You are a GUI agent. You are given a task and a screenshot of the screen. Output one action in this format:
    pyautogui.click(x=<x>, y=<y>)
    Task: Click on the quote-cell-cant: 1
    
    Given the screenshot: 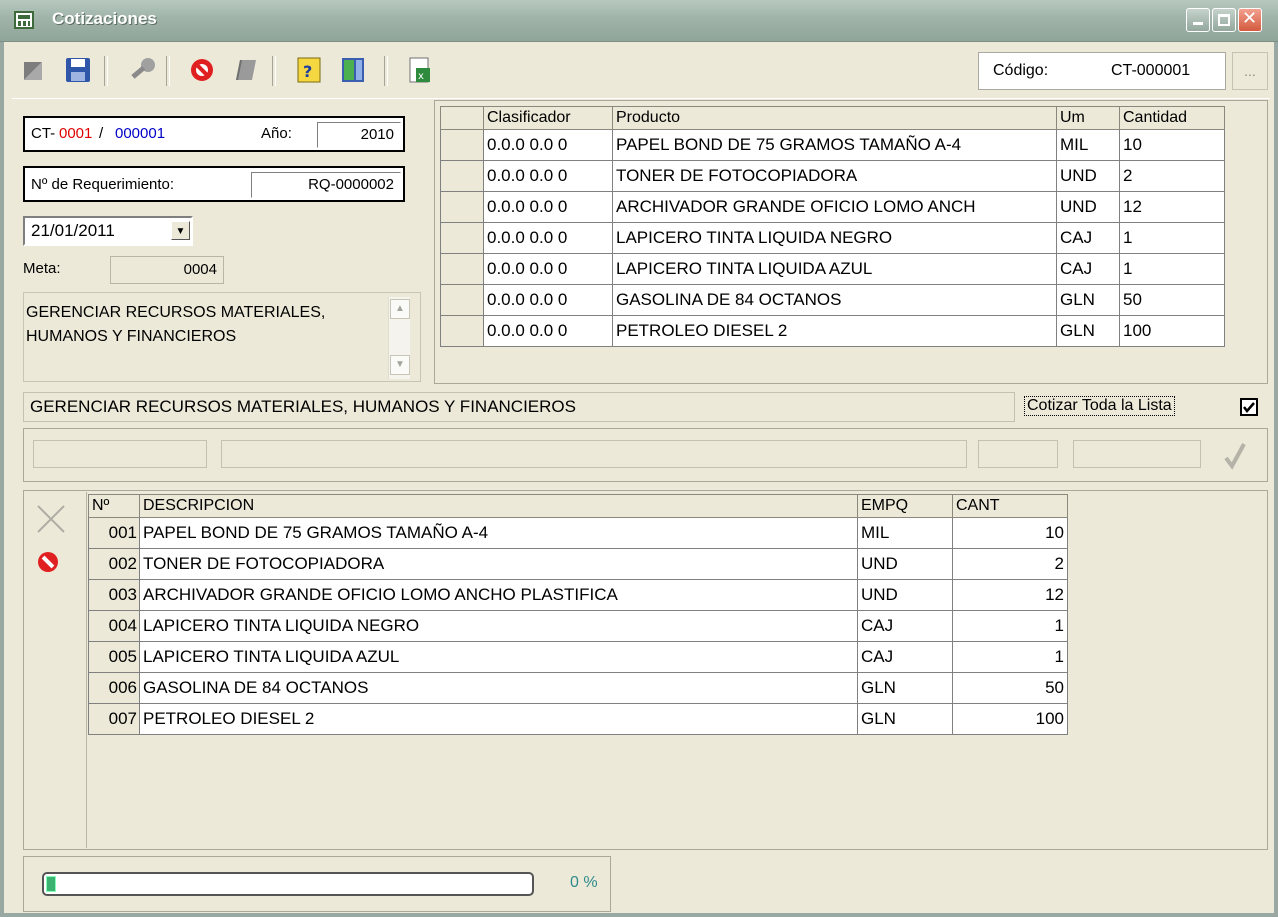 What is the action you would take?
    pyautogui.click(x=1010, y=626)
    